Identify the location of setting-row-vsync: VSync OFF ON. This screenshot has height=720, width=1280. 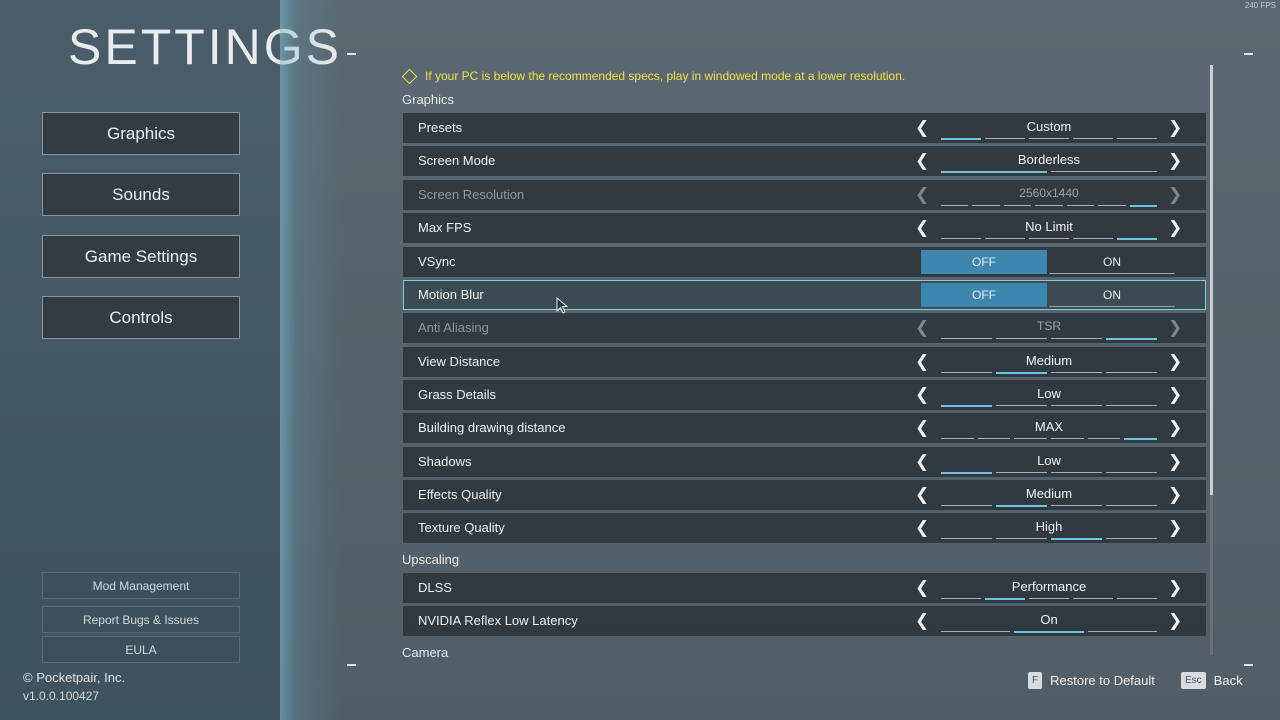
(804, 262).